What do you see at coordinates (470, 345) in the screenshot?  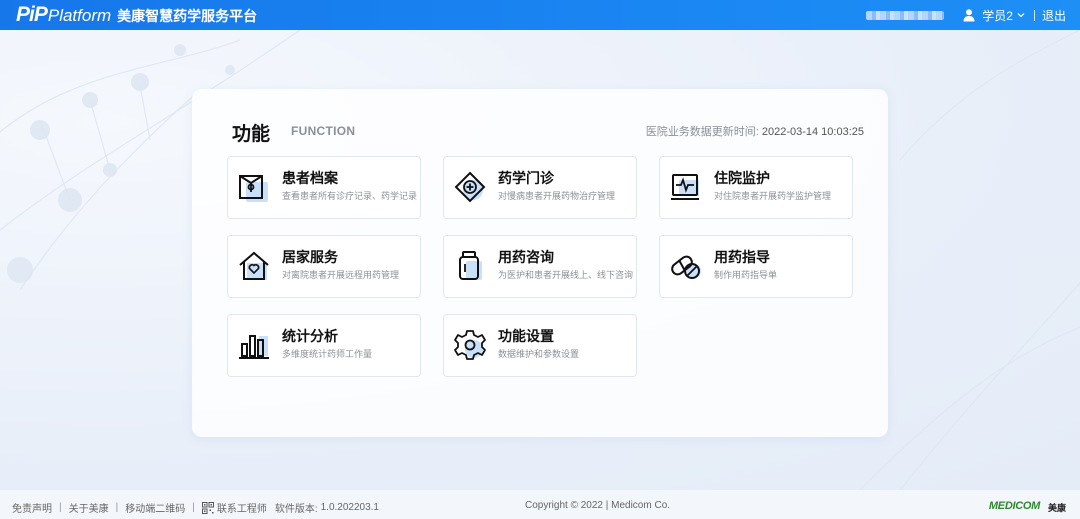 I see `gear-icon` at bounding box center [470, 345].